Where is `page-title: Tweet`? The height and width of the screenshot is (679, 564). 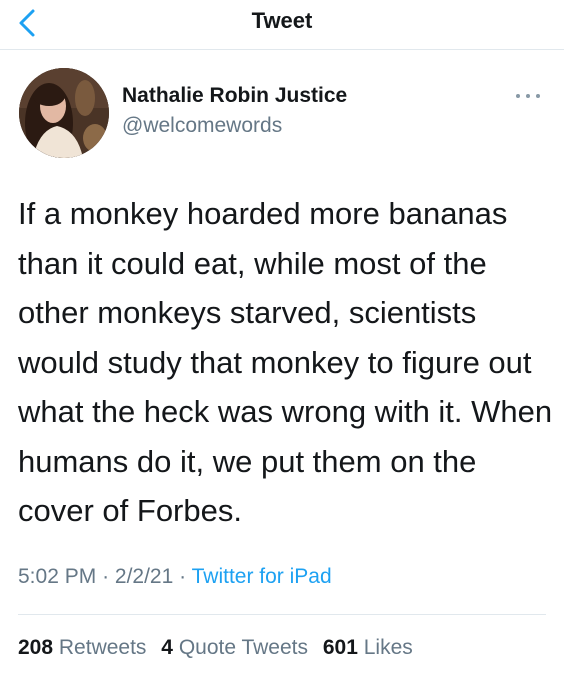 page-title: Tweet is located at coordinates (282, 20).